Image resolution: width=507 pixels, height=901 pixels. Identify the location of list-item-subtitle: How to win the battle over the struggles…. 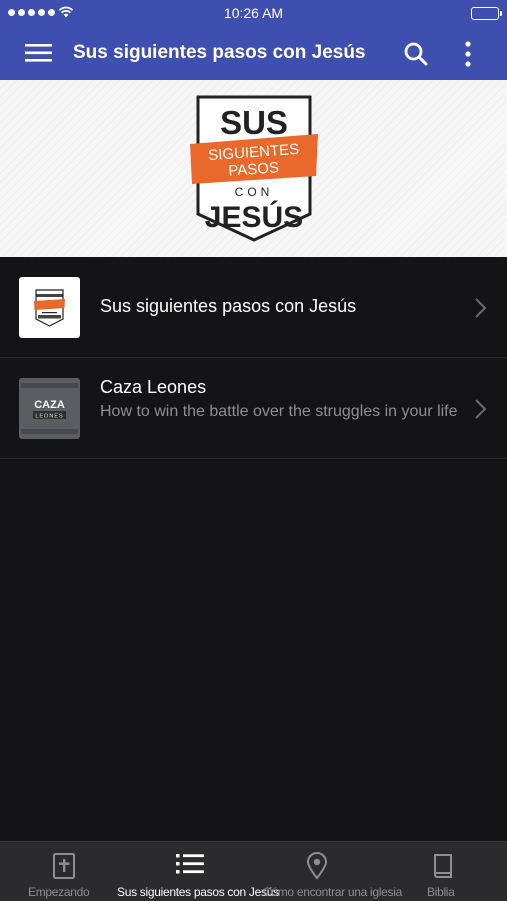
(279, 411).